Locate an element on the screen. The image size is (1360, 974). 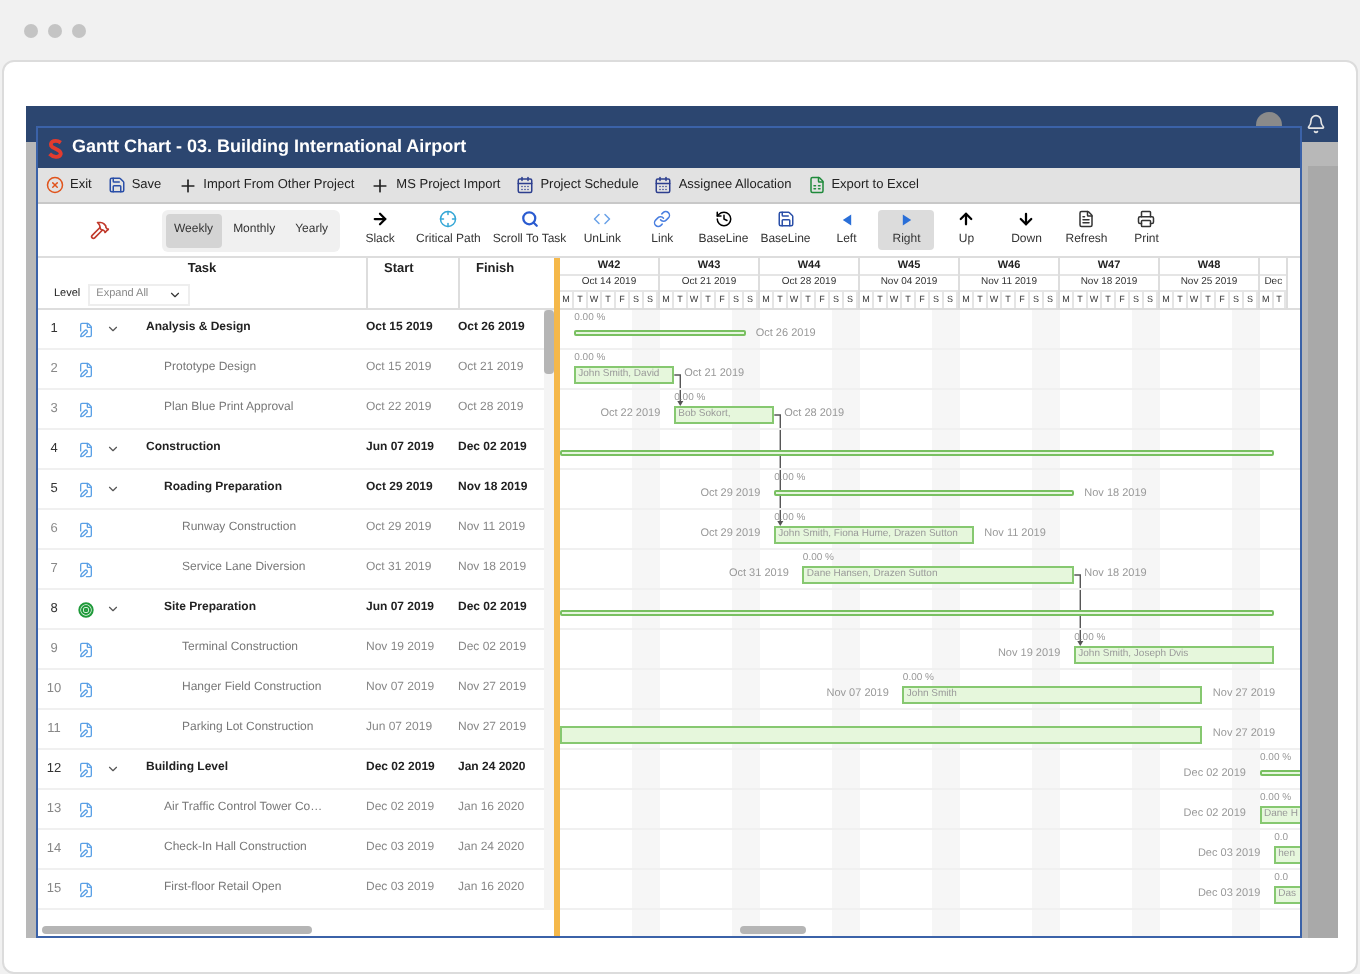
history-icon is located at coordinates (723, 219).